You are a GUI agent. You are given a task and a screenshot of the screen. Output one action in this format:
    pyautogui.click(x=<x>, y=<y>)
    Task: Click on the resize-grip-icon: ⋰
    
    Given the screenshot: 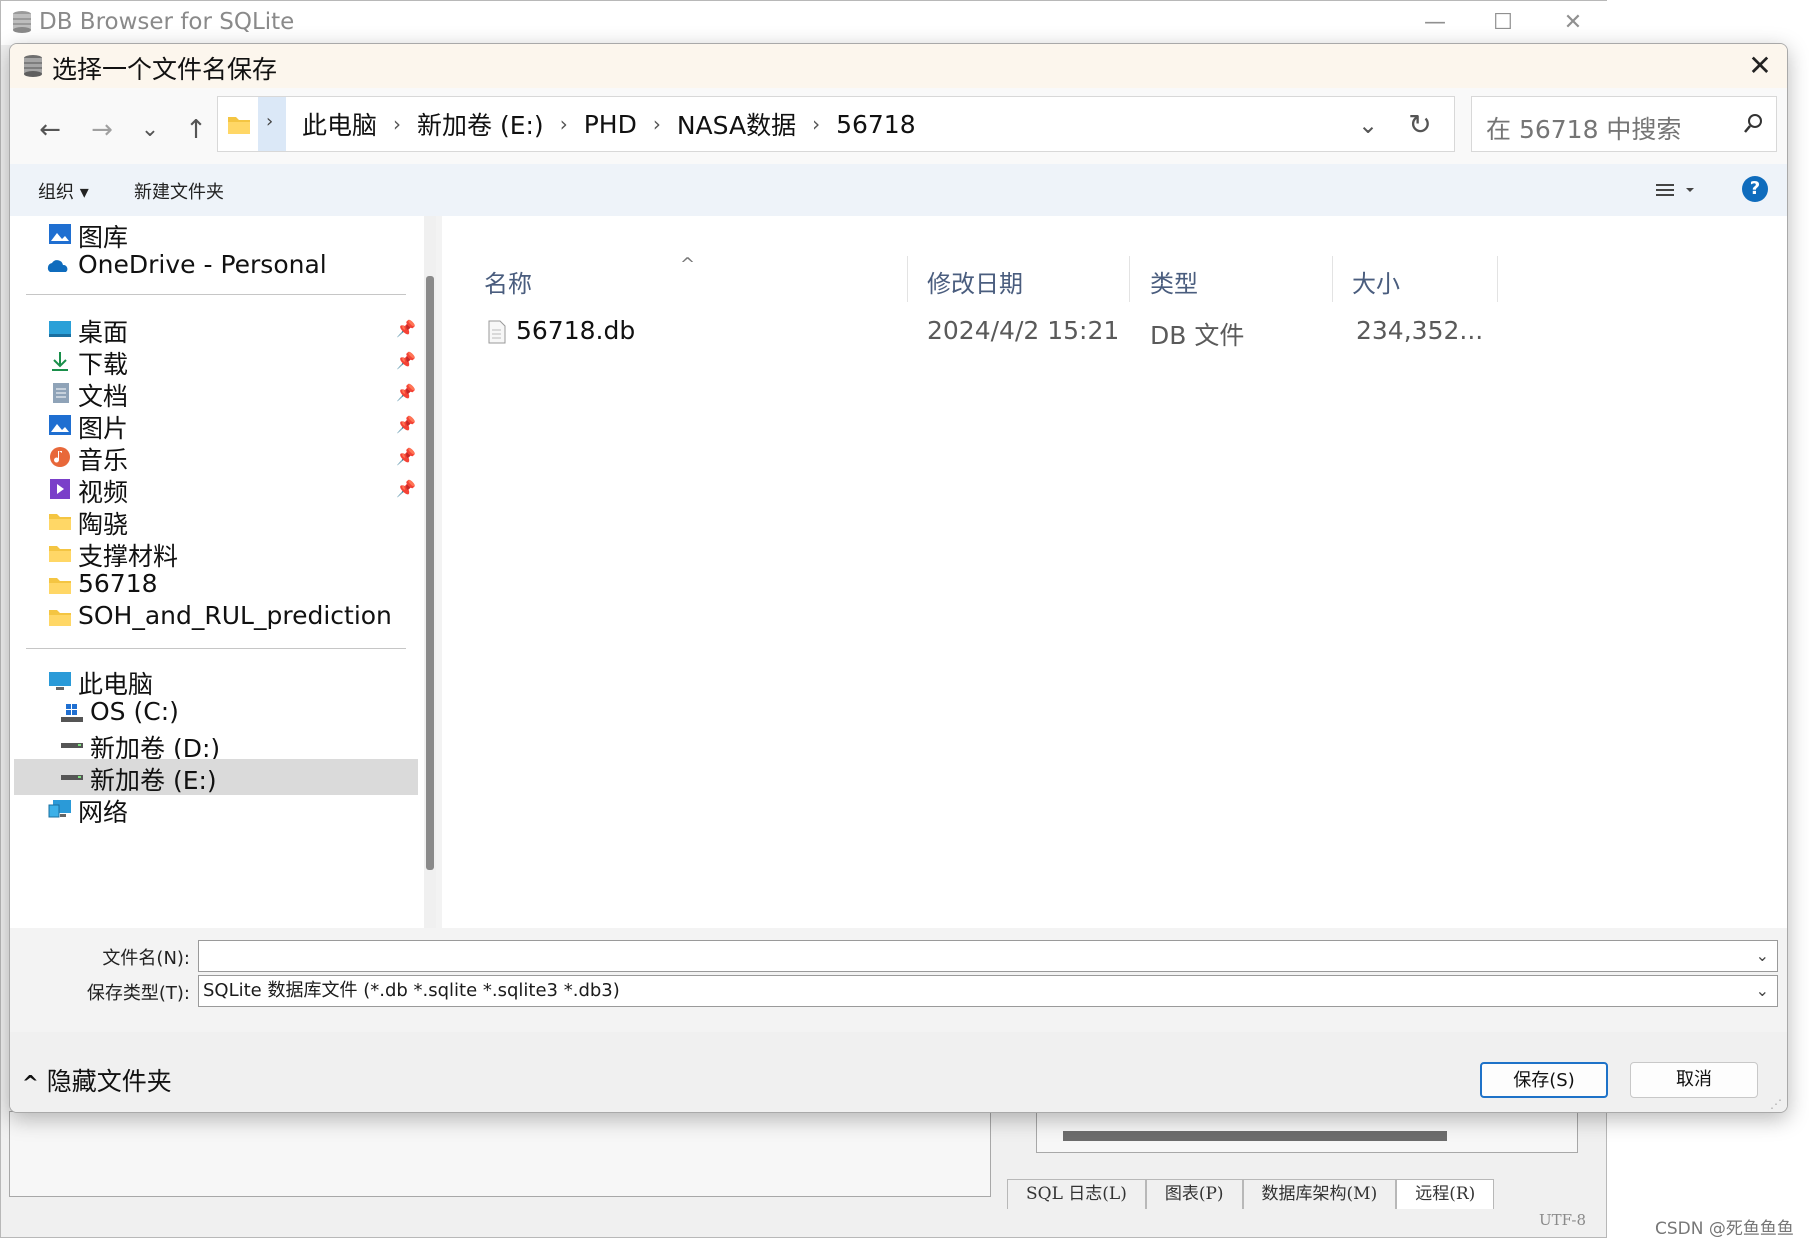 What is the action you would take?
    pyautogui.click(x=1776, y=1104)
    